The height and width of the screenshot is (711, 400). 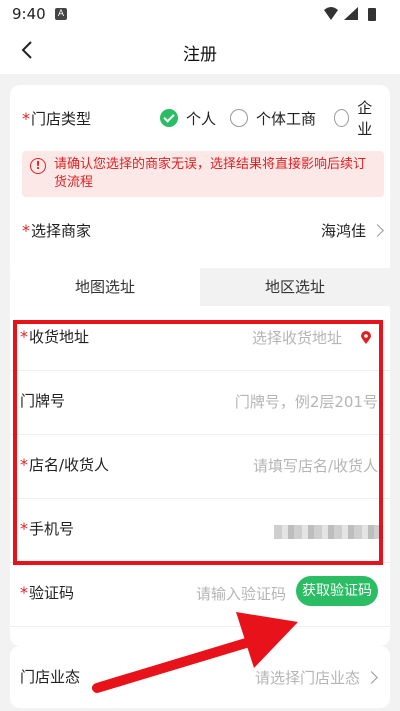 I want to click on status-bar: 9:40 A, so click(x=200, y=14).